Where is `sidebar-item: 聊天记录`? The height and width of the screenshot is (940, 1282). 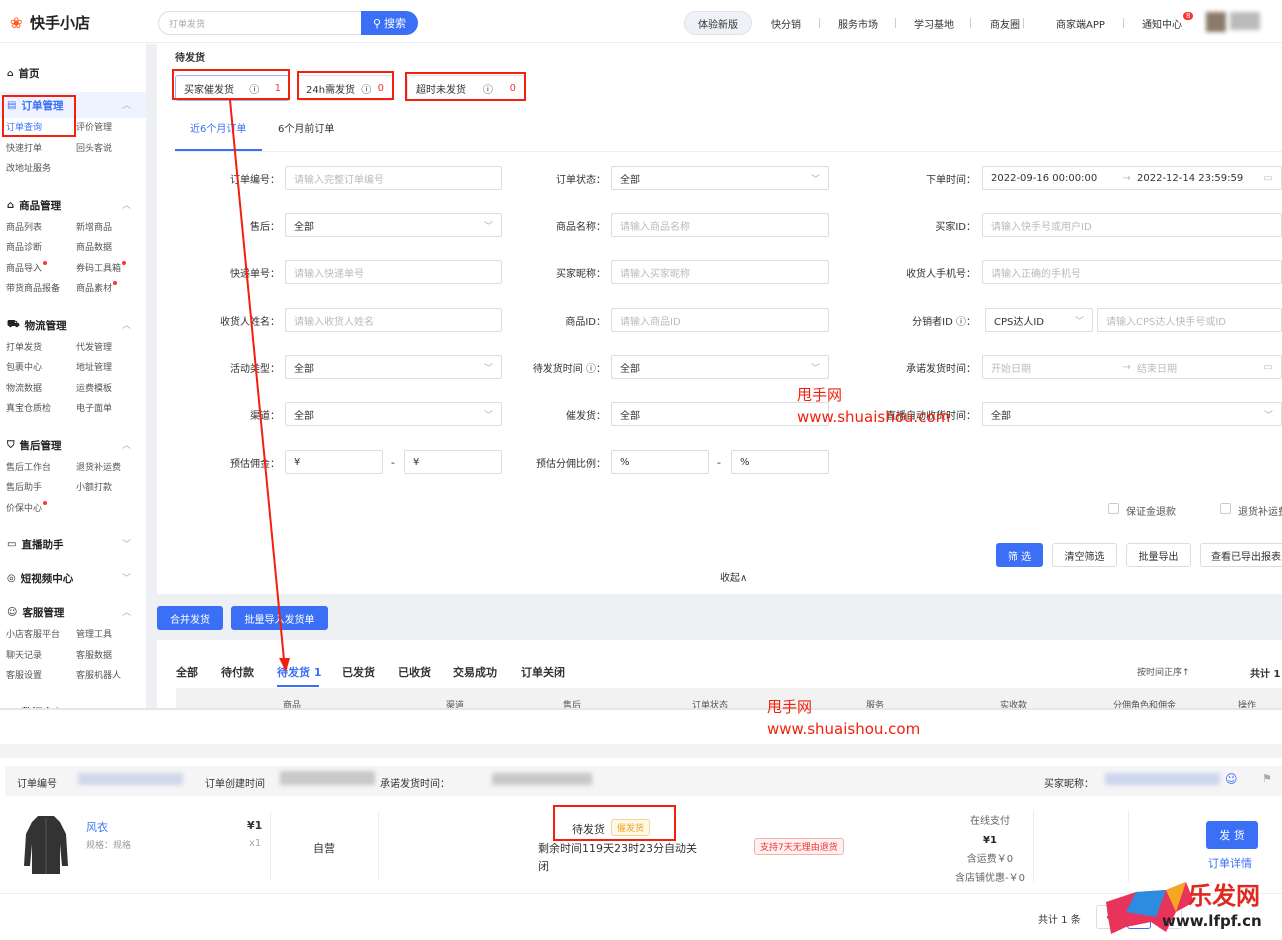
sidebar-item: 聊天记录 is located at coordinates (24, 654).